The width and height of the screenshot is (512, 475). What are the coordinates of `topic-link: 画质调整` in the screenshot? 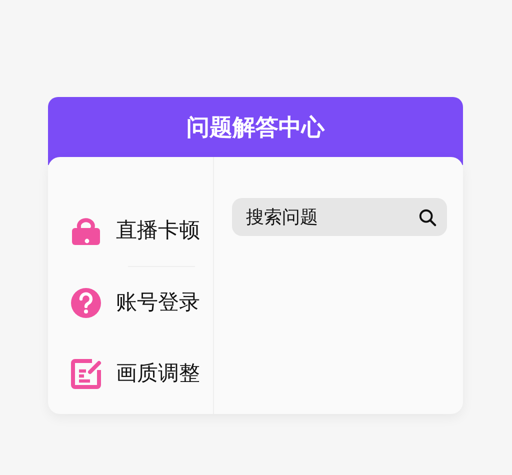 It's located at (158, 374).